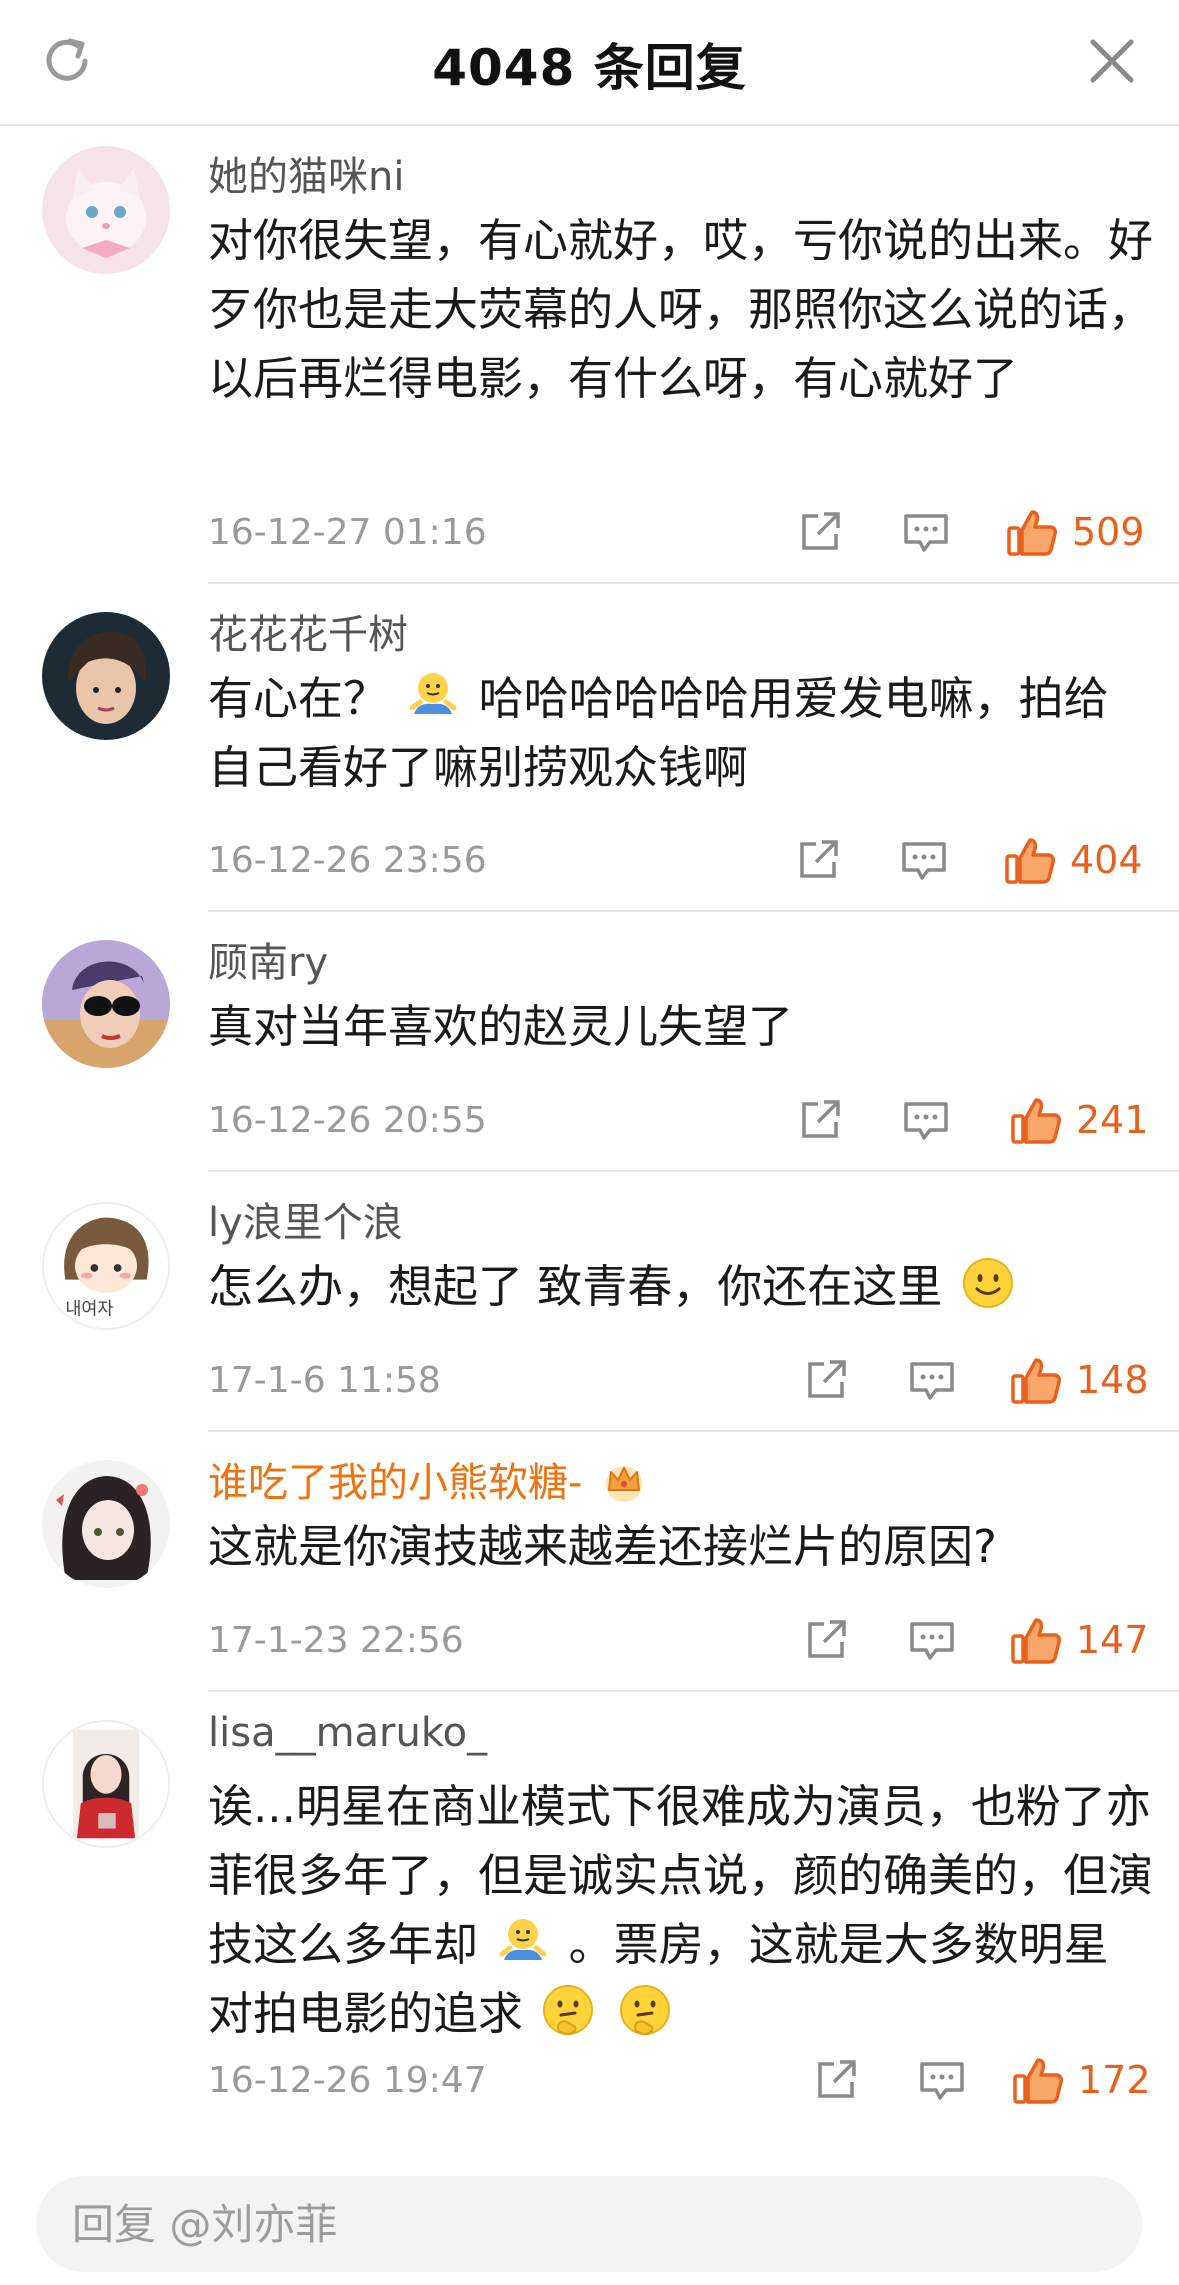 Image resolution: width=1179 pixels, height=2285 pixels. What do you see at coordinates (676, 532) in the screenshot?
I see `comment-meta: 16-12-27 01:16 509` at bounding box center [676, 532].